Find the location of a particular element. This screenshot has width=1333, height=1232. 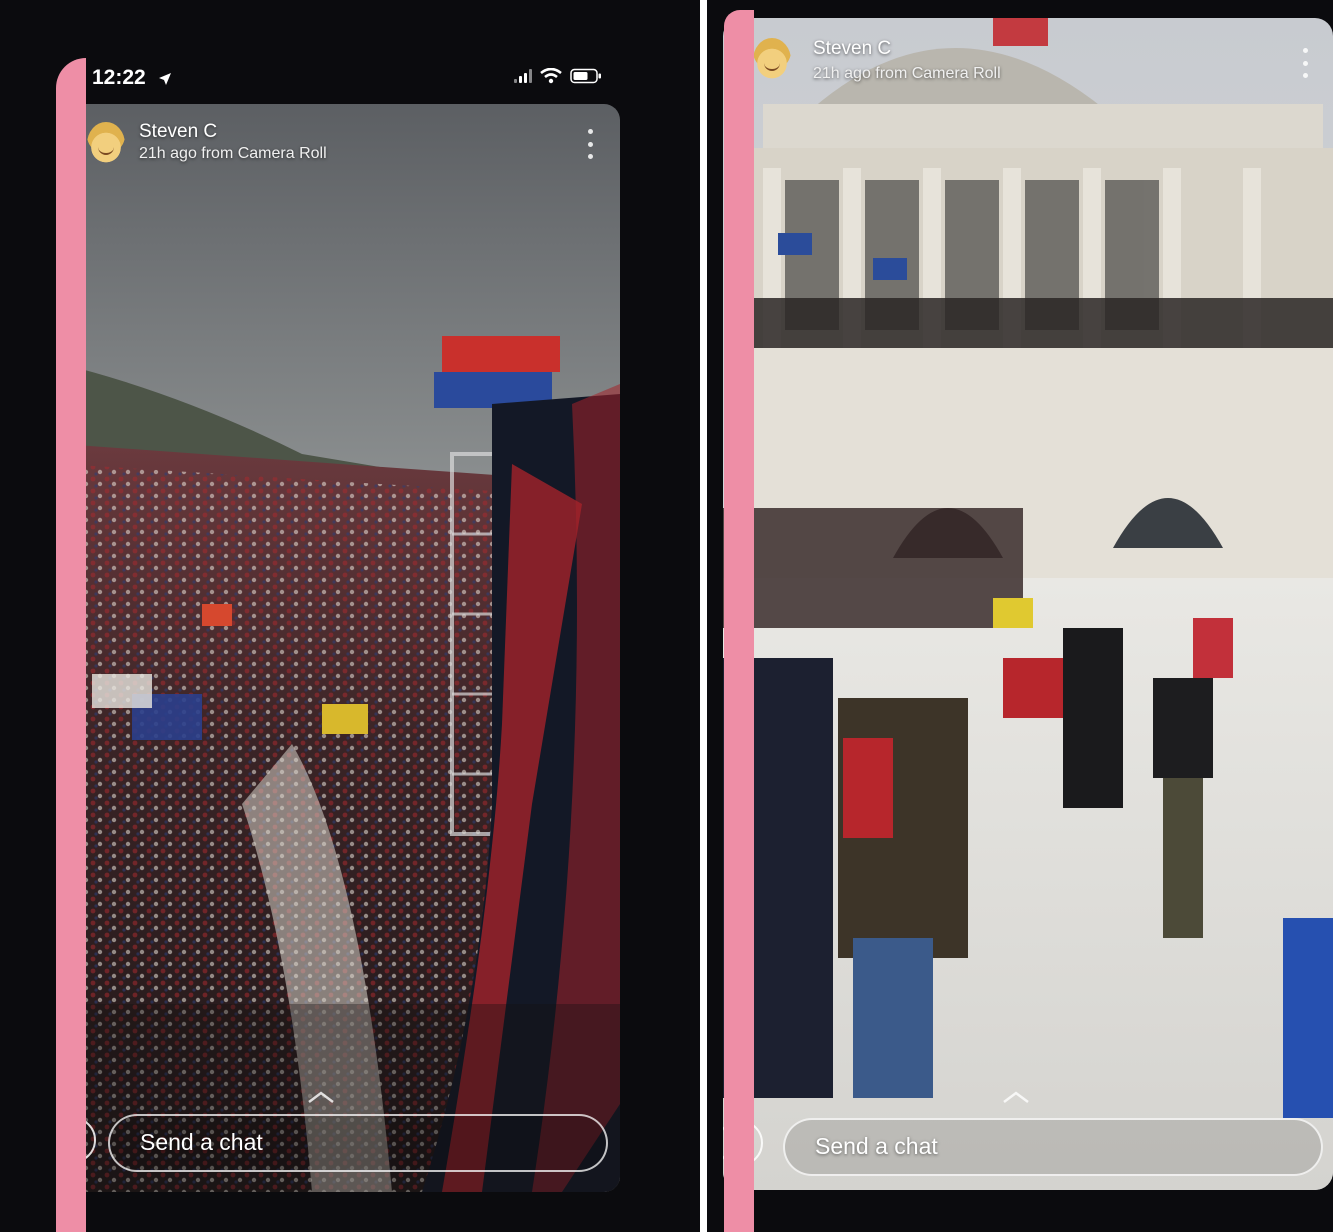

battery-icon is located at coordinates (585, 76).